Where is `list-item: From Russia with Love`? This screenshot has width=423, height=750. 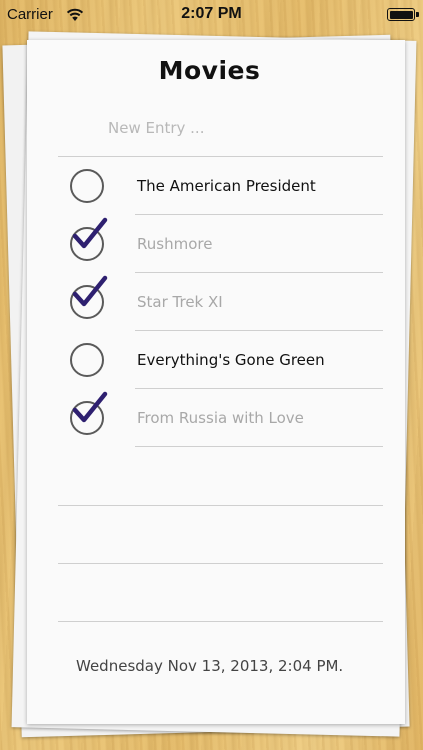
list-item: From Russia with Love is located at coordinates (222, 419).